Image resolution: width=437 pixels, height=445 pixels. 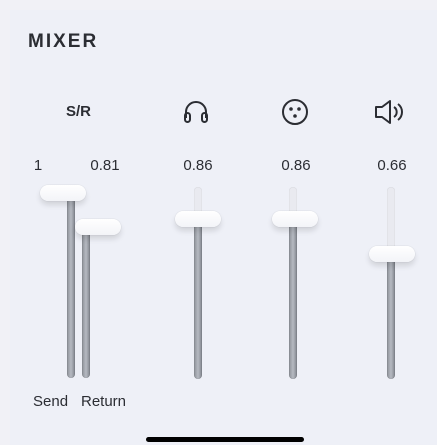 I want to click on return-slider-thumb, so click(x=98, y=227).